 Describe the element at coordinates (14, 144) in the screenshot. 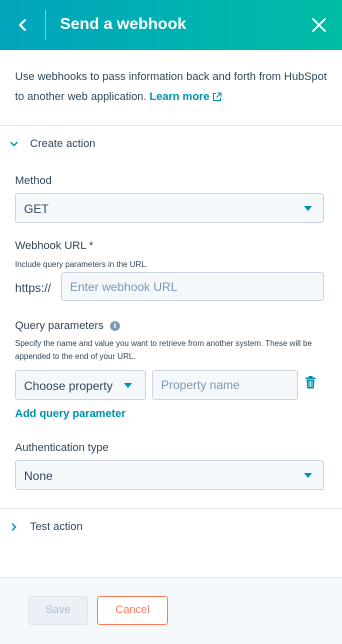

I see `chevron-down-icon` at that location.